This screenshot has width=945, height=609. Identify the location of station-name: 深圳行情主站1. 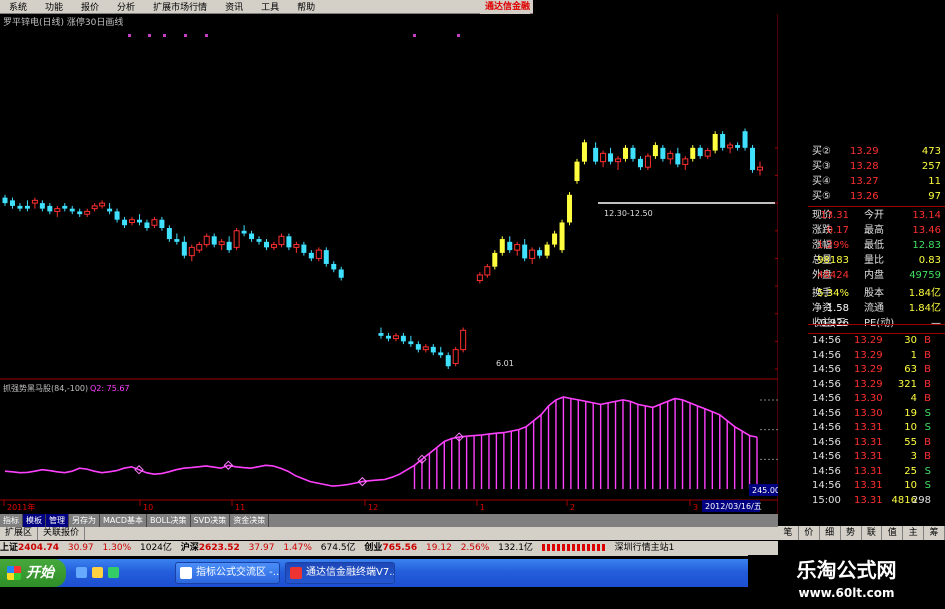
(645, 548).